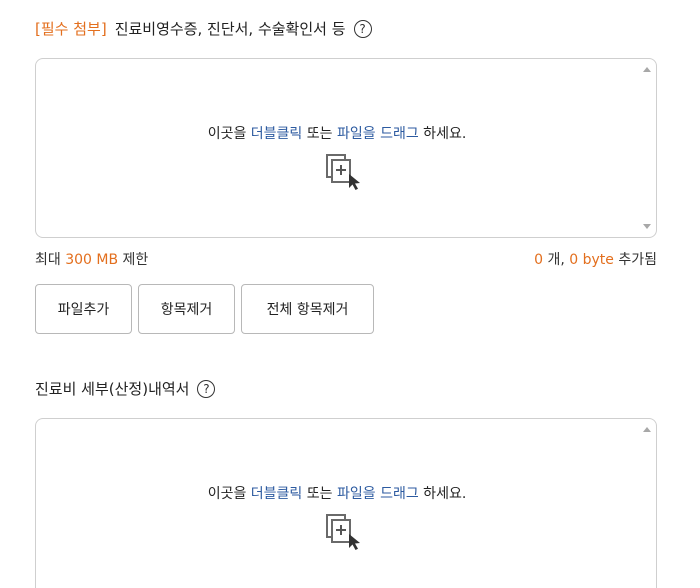 The width and height of the screenshot is (700, 588). Describe the element at coordinates (71, 29) in the screenshot. I see `required-tag: [필수 첨부]` at that location.